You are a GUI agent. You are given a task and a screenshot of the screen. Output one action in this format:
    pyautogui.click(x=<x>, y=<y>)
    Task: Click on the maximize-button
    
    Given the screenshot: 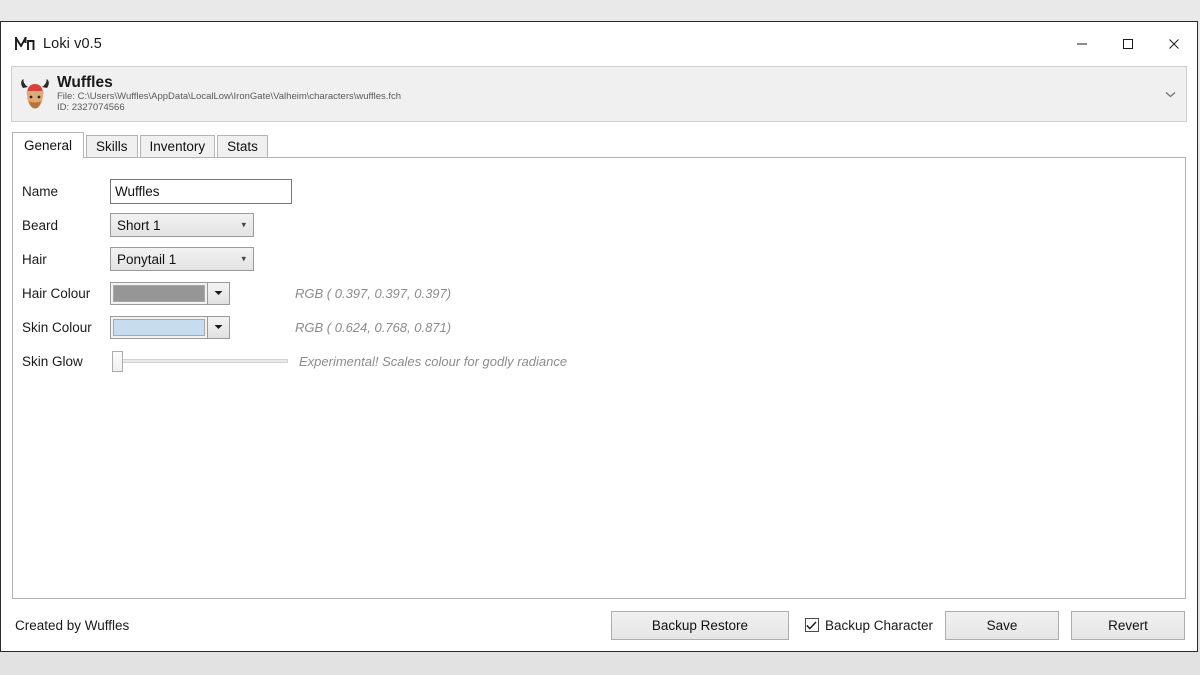 What is the action you would take?
    pyautogui.click(x=1128, y=44)
    